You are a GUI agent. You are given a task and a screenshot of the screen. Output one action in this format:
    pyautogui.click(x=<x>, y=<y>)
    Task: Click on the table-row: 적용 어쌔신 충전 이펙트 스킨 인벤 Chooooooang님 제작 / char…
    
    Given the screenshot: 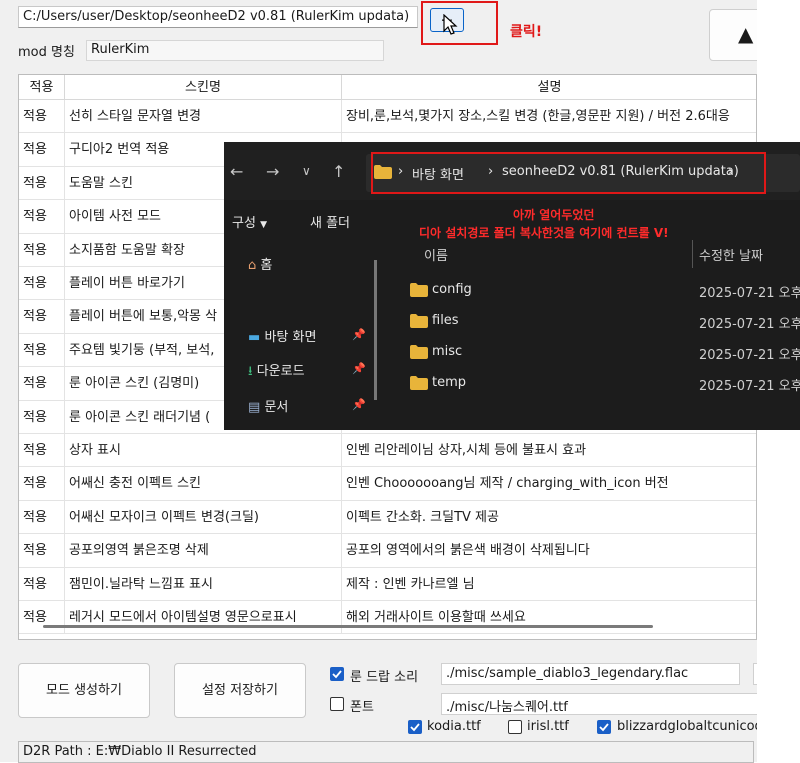 What is the action you would take?
    pyautogui.click(x=387, y=484)
    